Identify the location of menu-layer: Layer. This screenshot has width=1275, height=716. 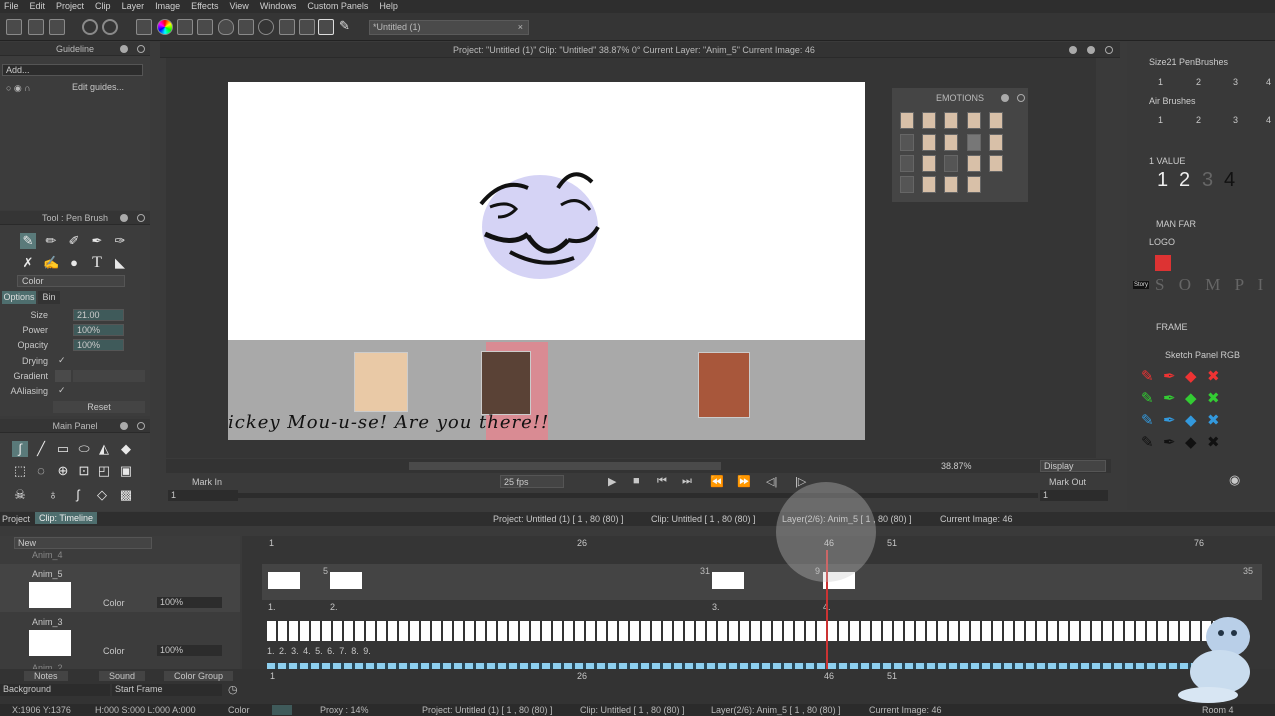
(135, 6).